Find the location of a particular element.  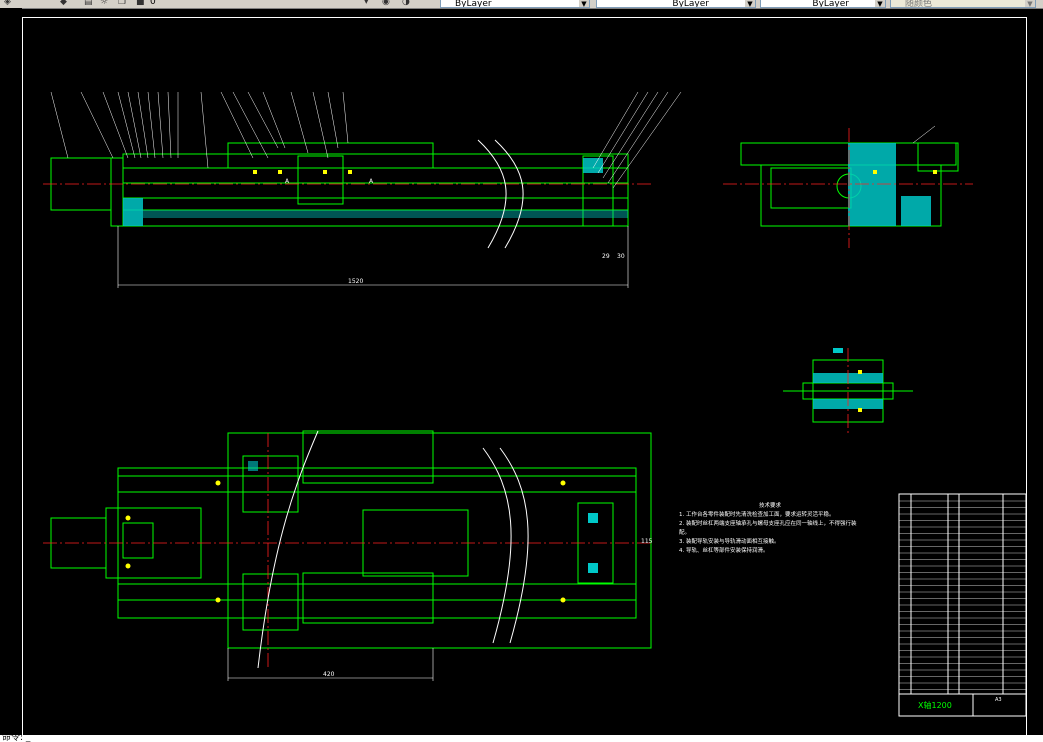

sun-icon: ☼ is located at coordinates (104, 3).